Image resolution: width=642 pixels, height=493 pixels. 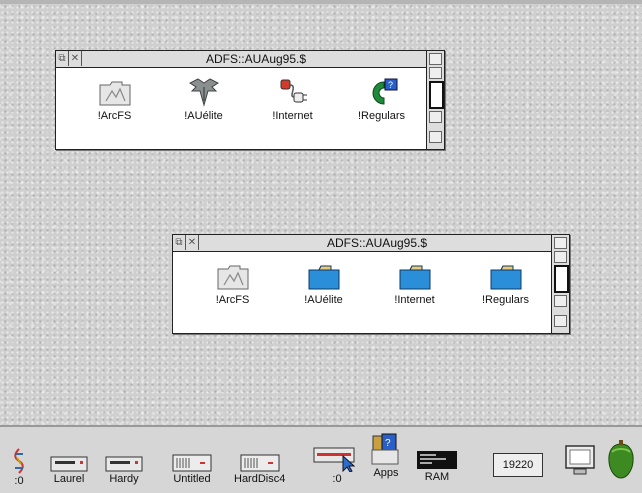 What do you see at coordinates (192, 479) in the screenshot?
I see `iconbar-label: Untitled` at bounding box center [192, 479].